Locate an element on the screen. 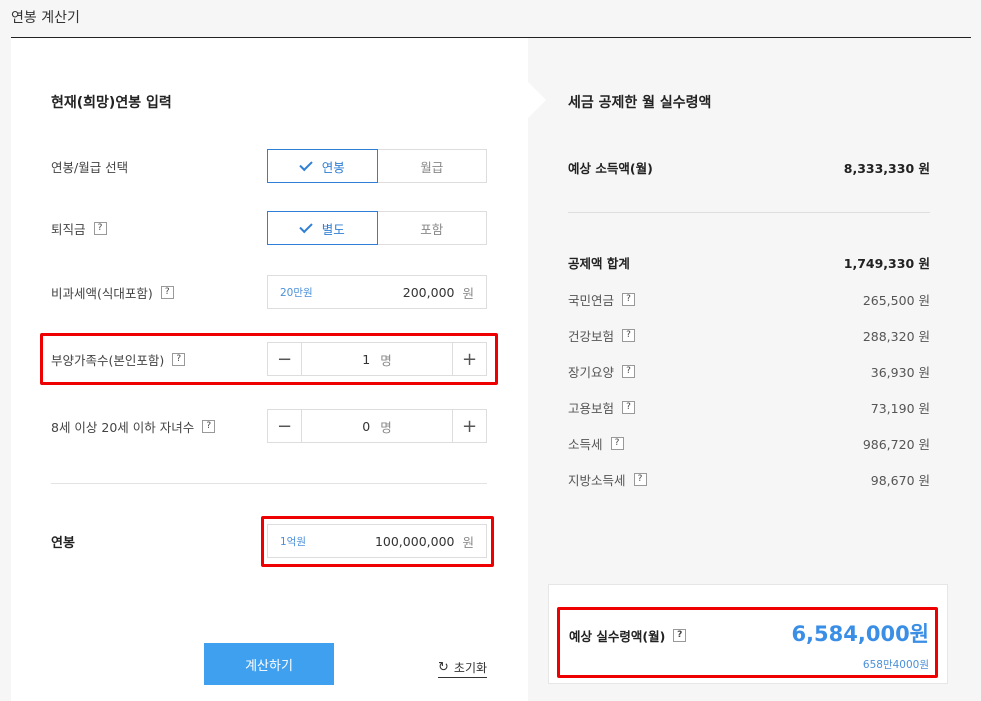 The image size is (981, 701). children-label: 8세 이상 20세 이하 자녀수 ? is located at coordinates (133, 426).